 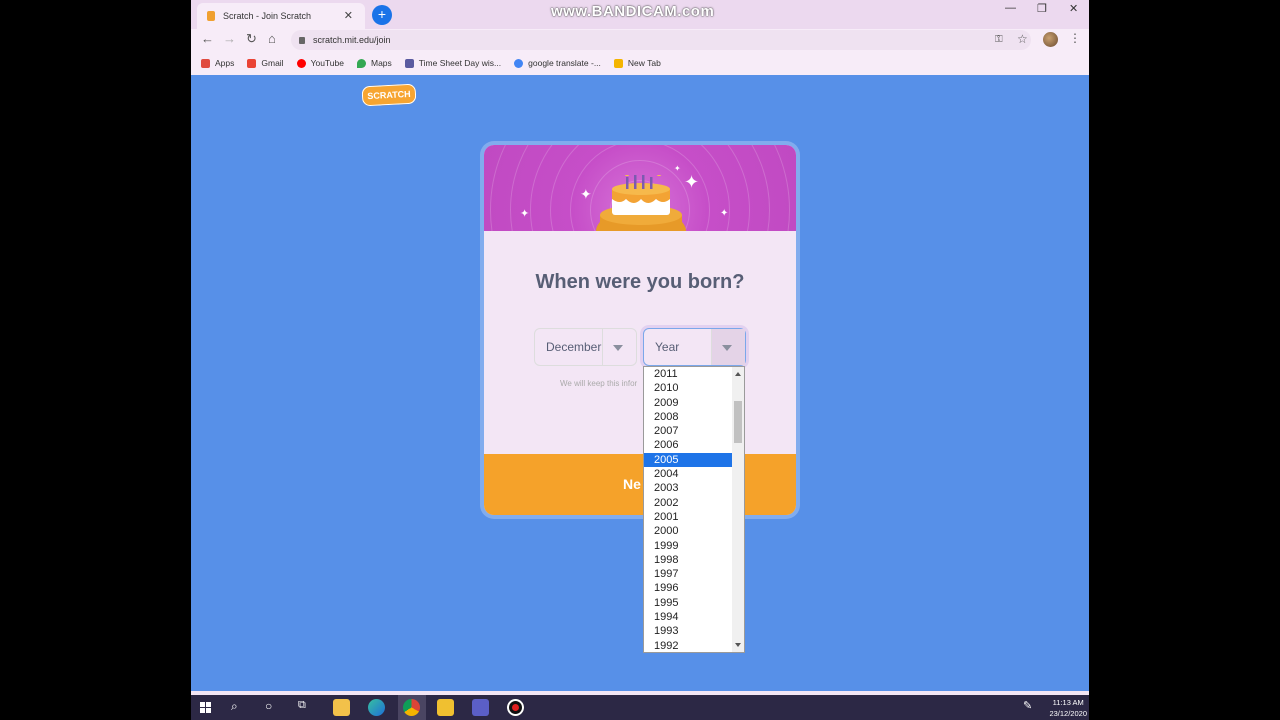 What do you see at coordinates (272, 38) in the screenshot?
I see `home-icon: ⌂` at bounding box center [272, 38].